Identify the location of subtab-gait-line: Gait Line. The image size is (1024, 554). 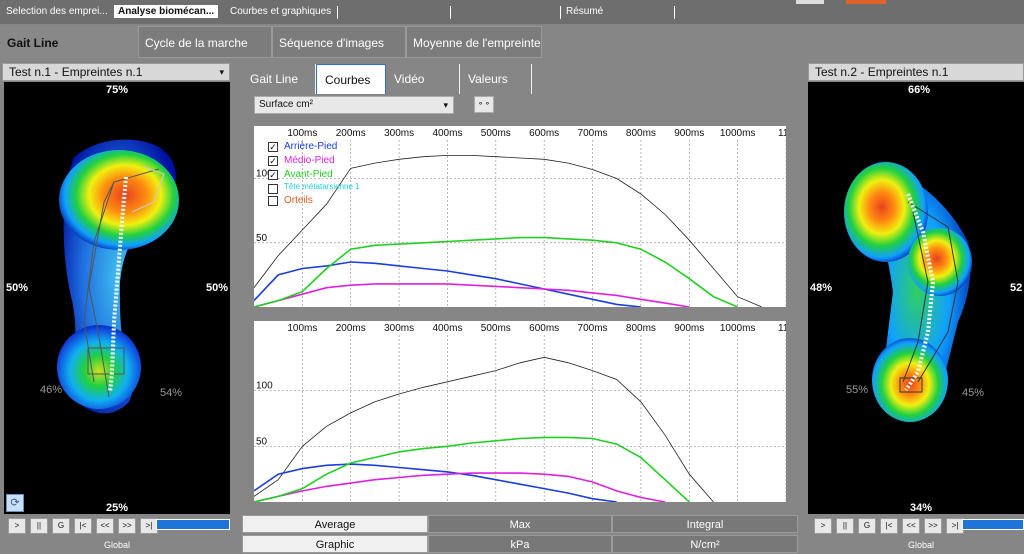
(69, 42).